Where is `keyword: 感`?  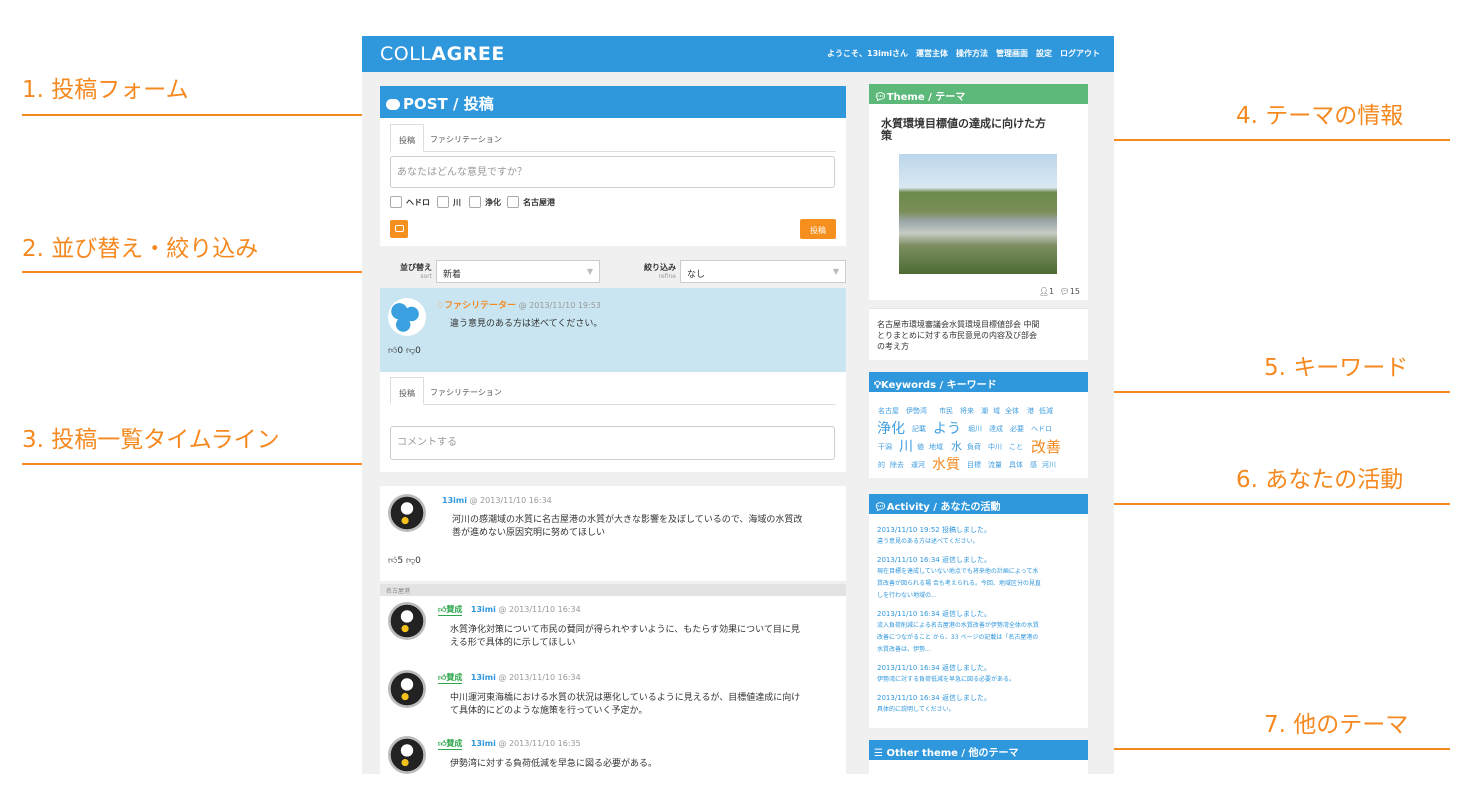
keyword: 感 is located at coordinates (1033, 465).